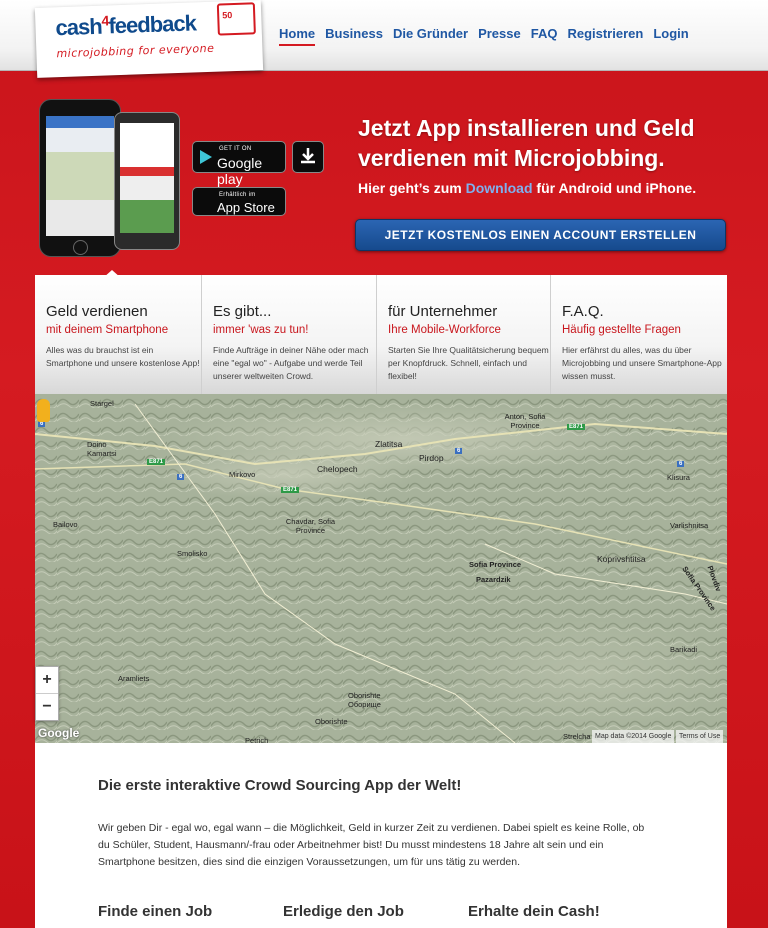  I want to click on app-store-label: App Store, so click(246, 207).